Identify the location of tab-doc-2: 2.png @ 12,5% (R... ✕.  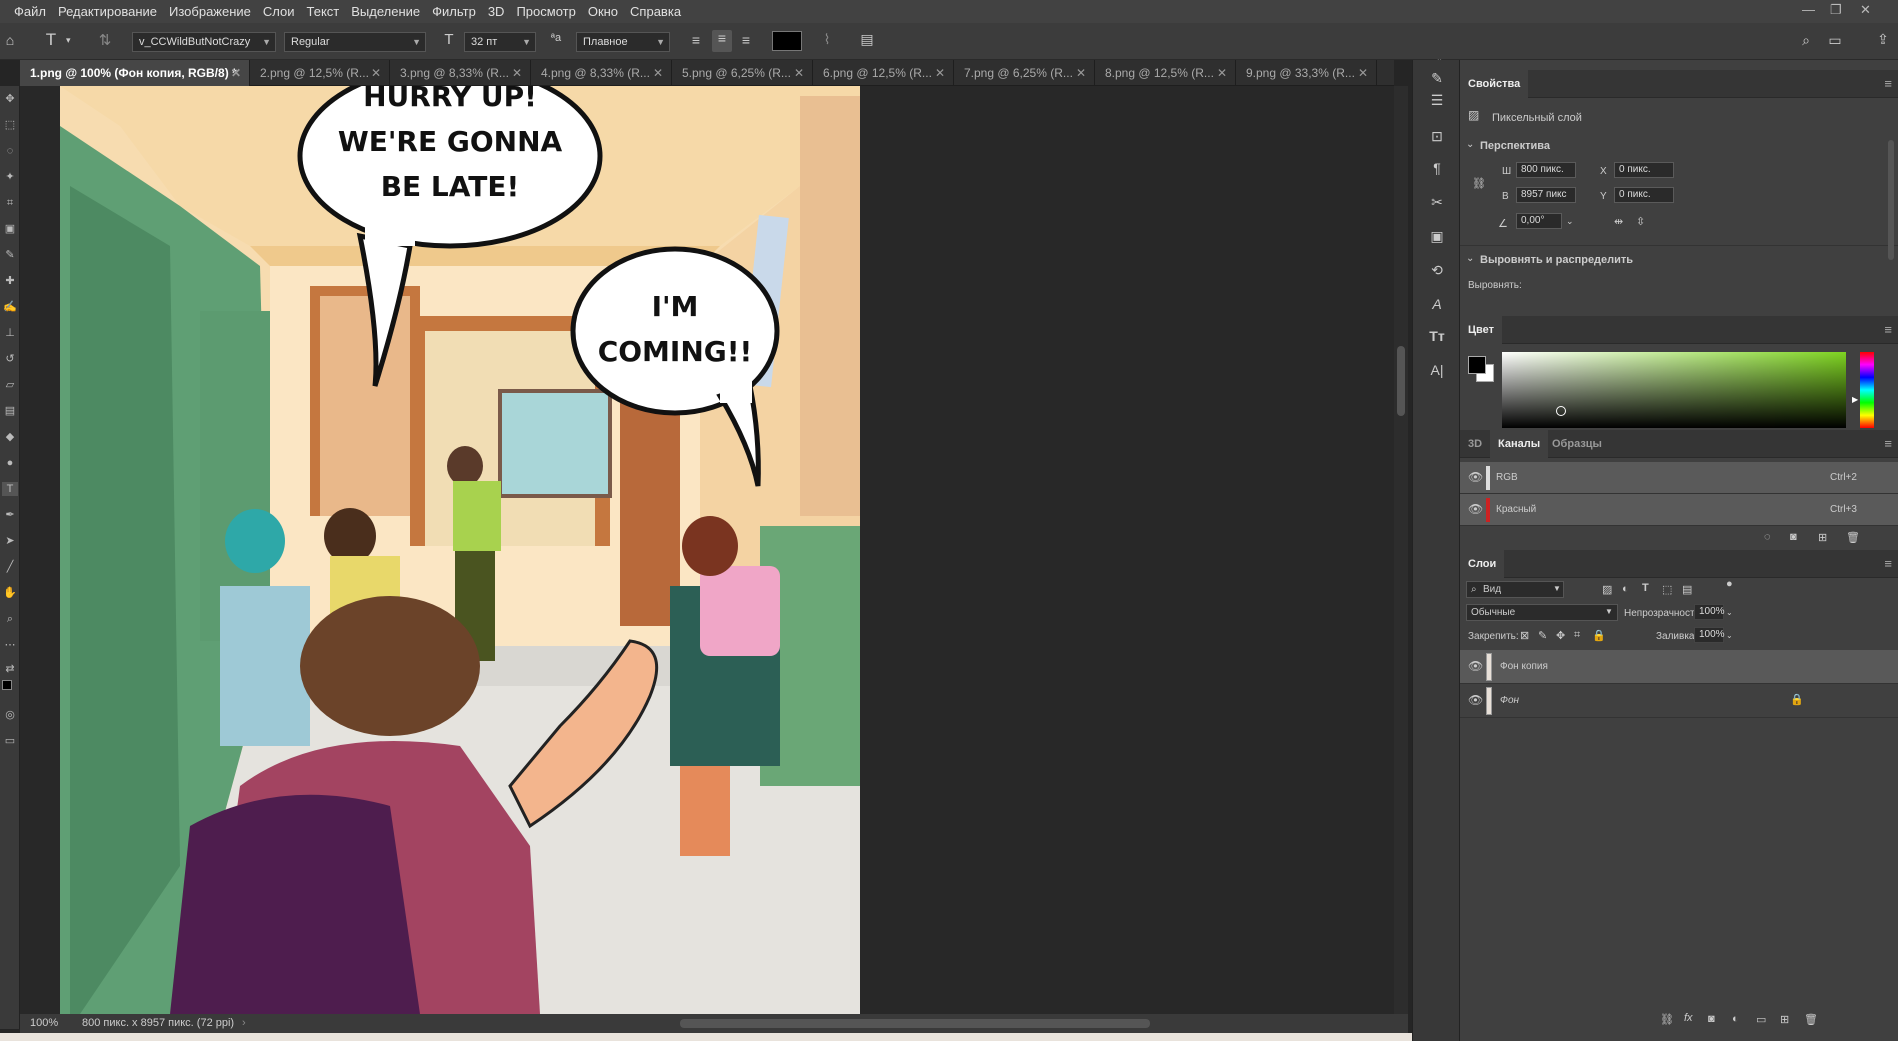
(320, 73).